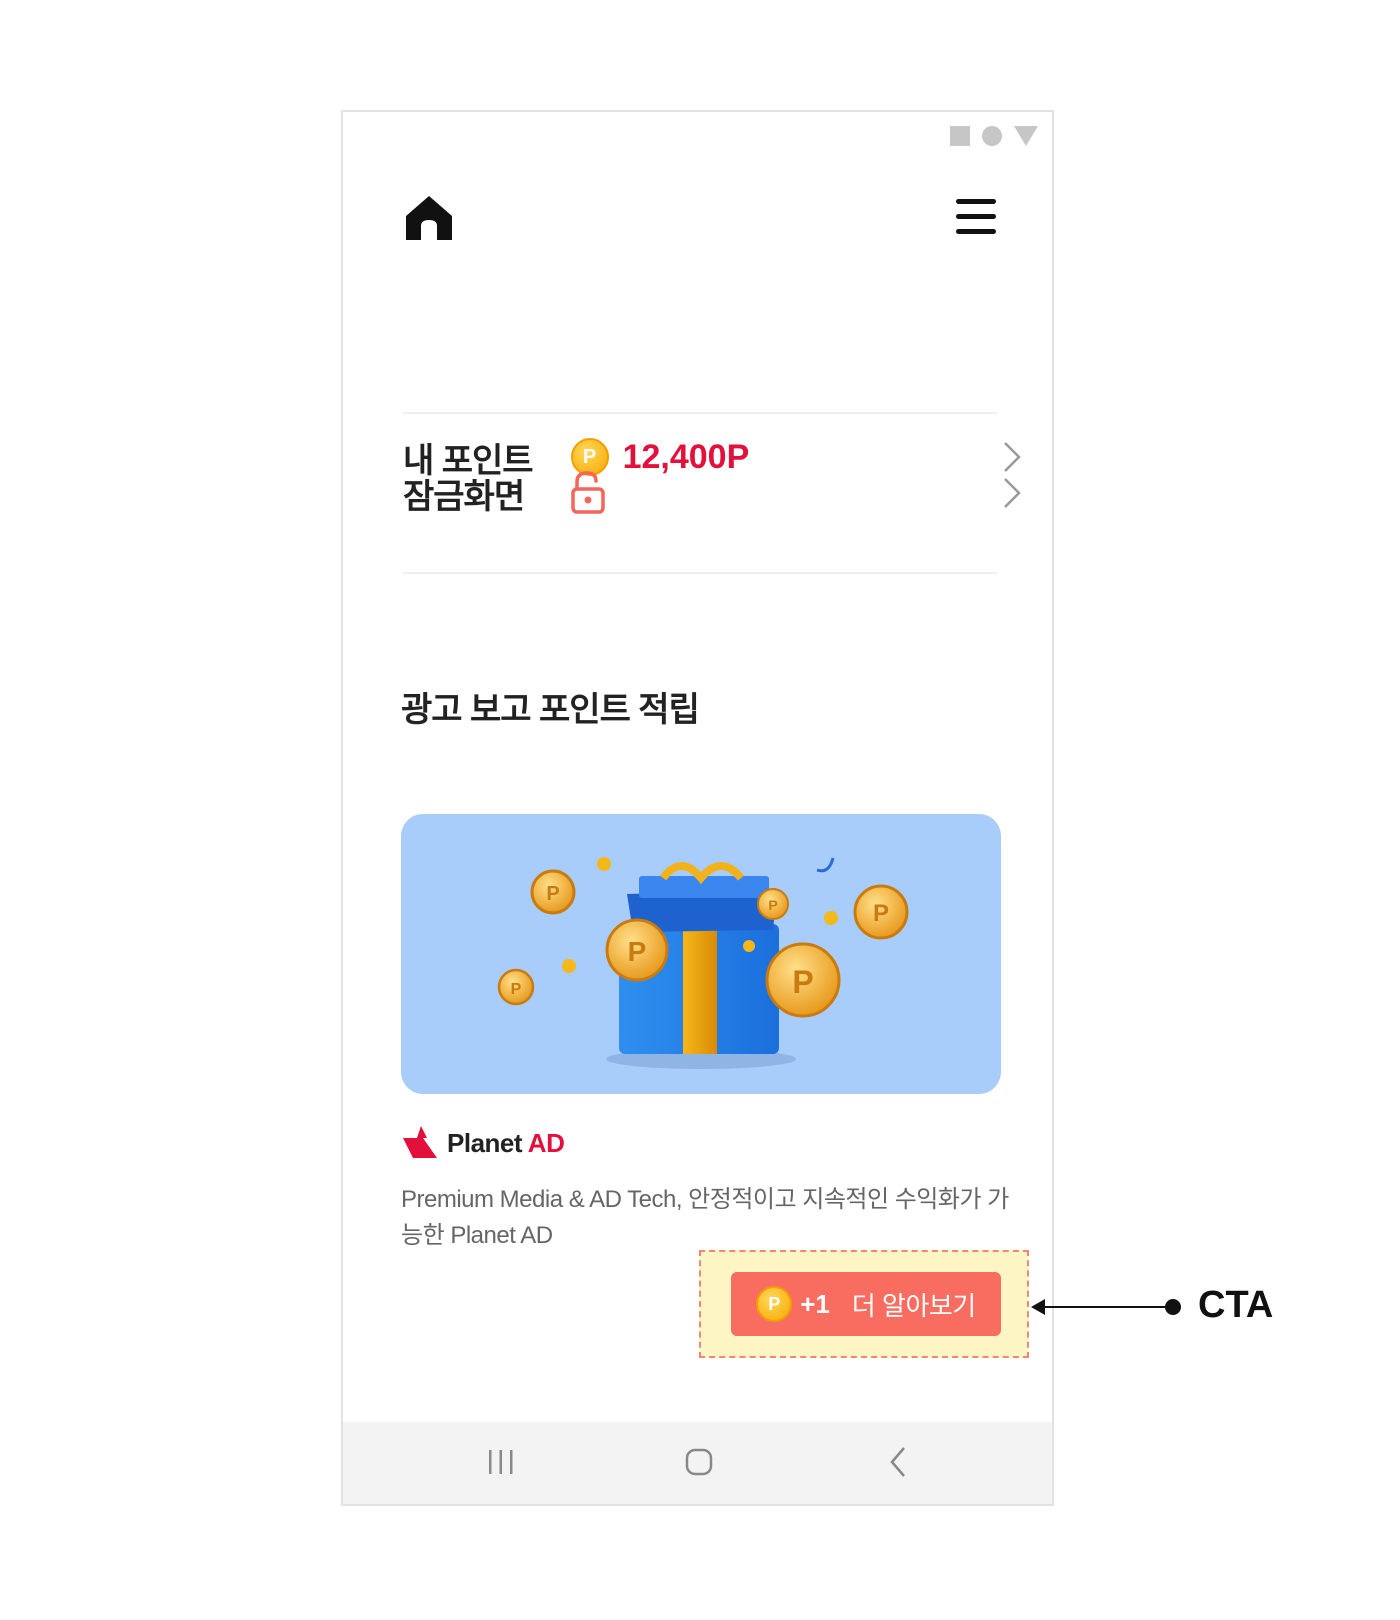  I want to click on home-icon, so click(429, 218).